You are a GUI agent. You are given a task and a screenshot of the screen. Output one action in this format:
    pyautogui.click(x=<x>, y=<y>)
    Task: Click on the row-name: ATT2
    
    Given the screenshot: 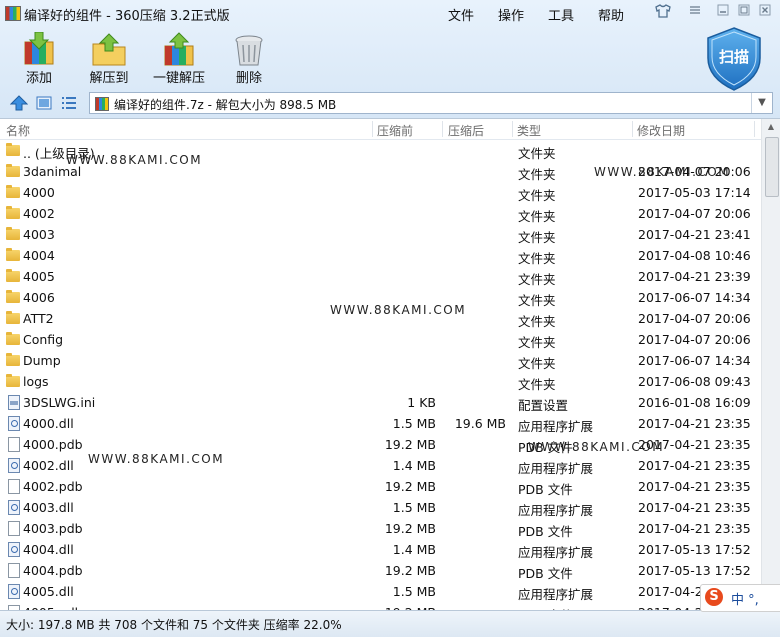 What is the action you would take?
    pyautogui.click(x=38, y=318)
    